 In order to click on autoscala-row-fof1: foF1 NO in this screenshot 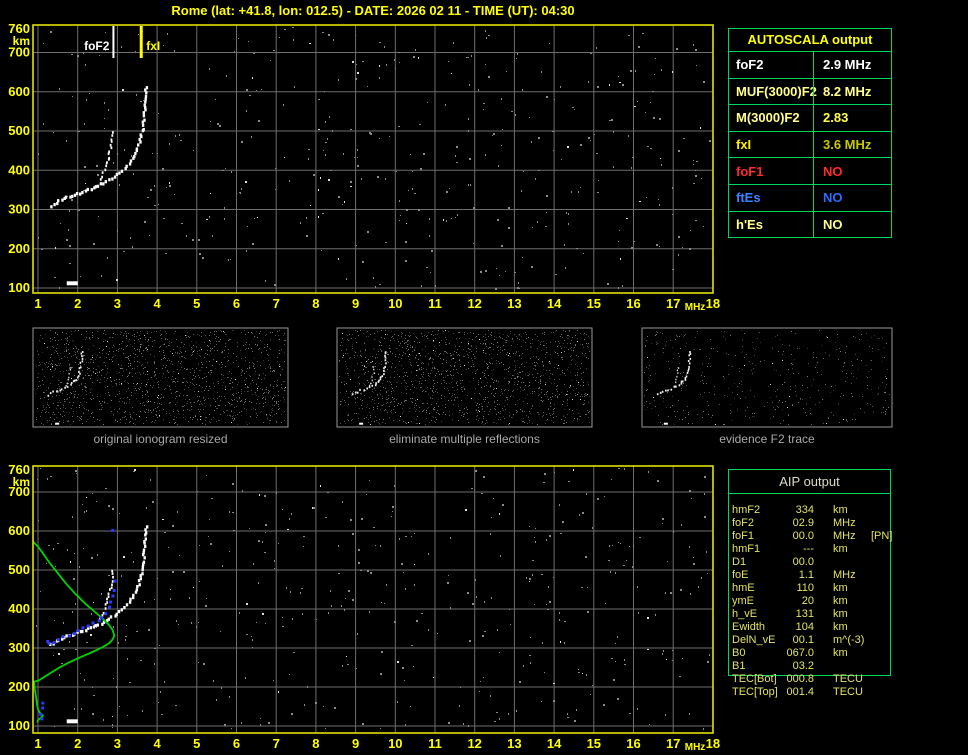, I will do `click(810, 171)`.